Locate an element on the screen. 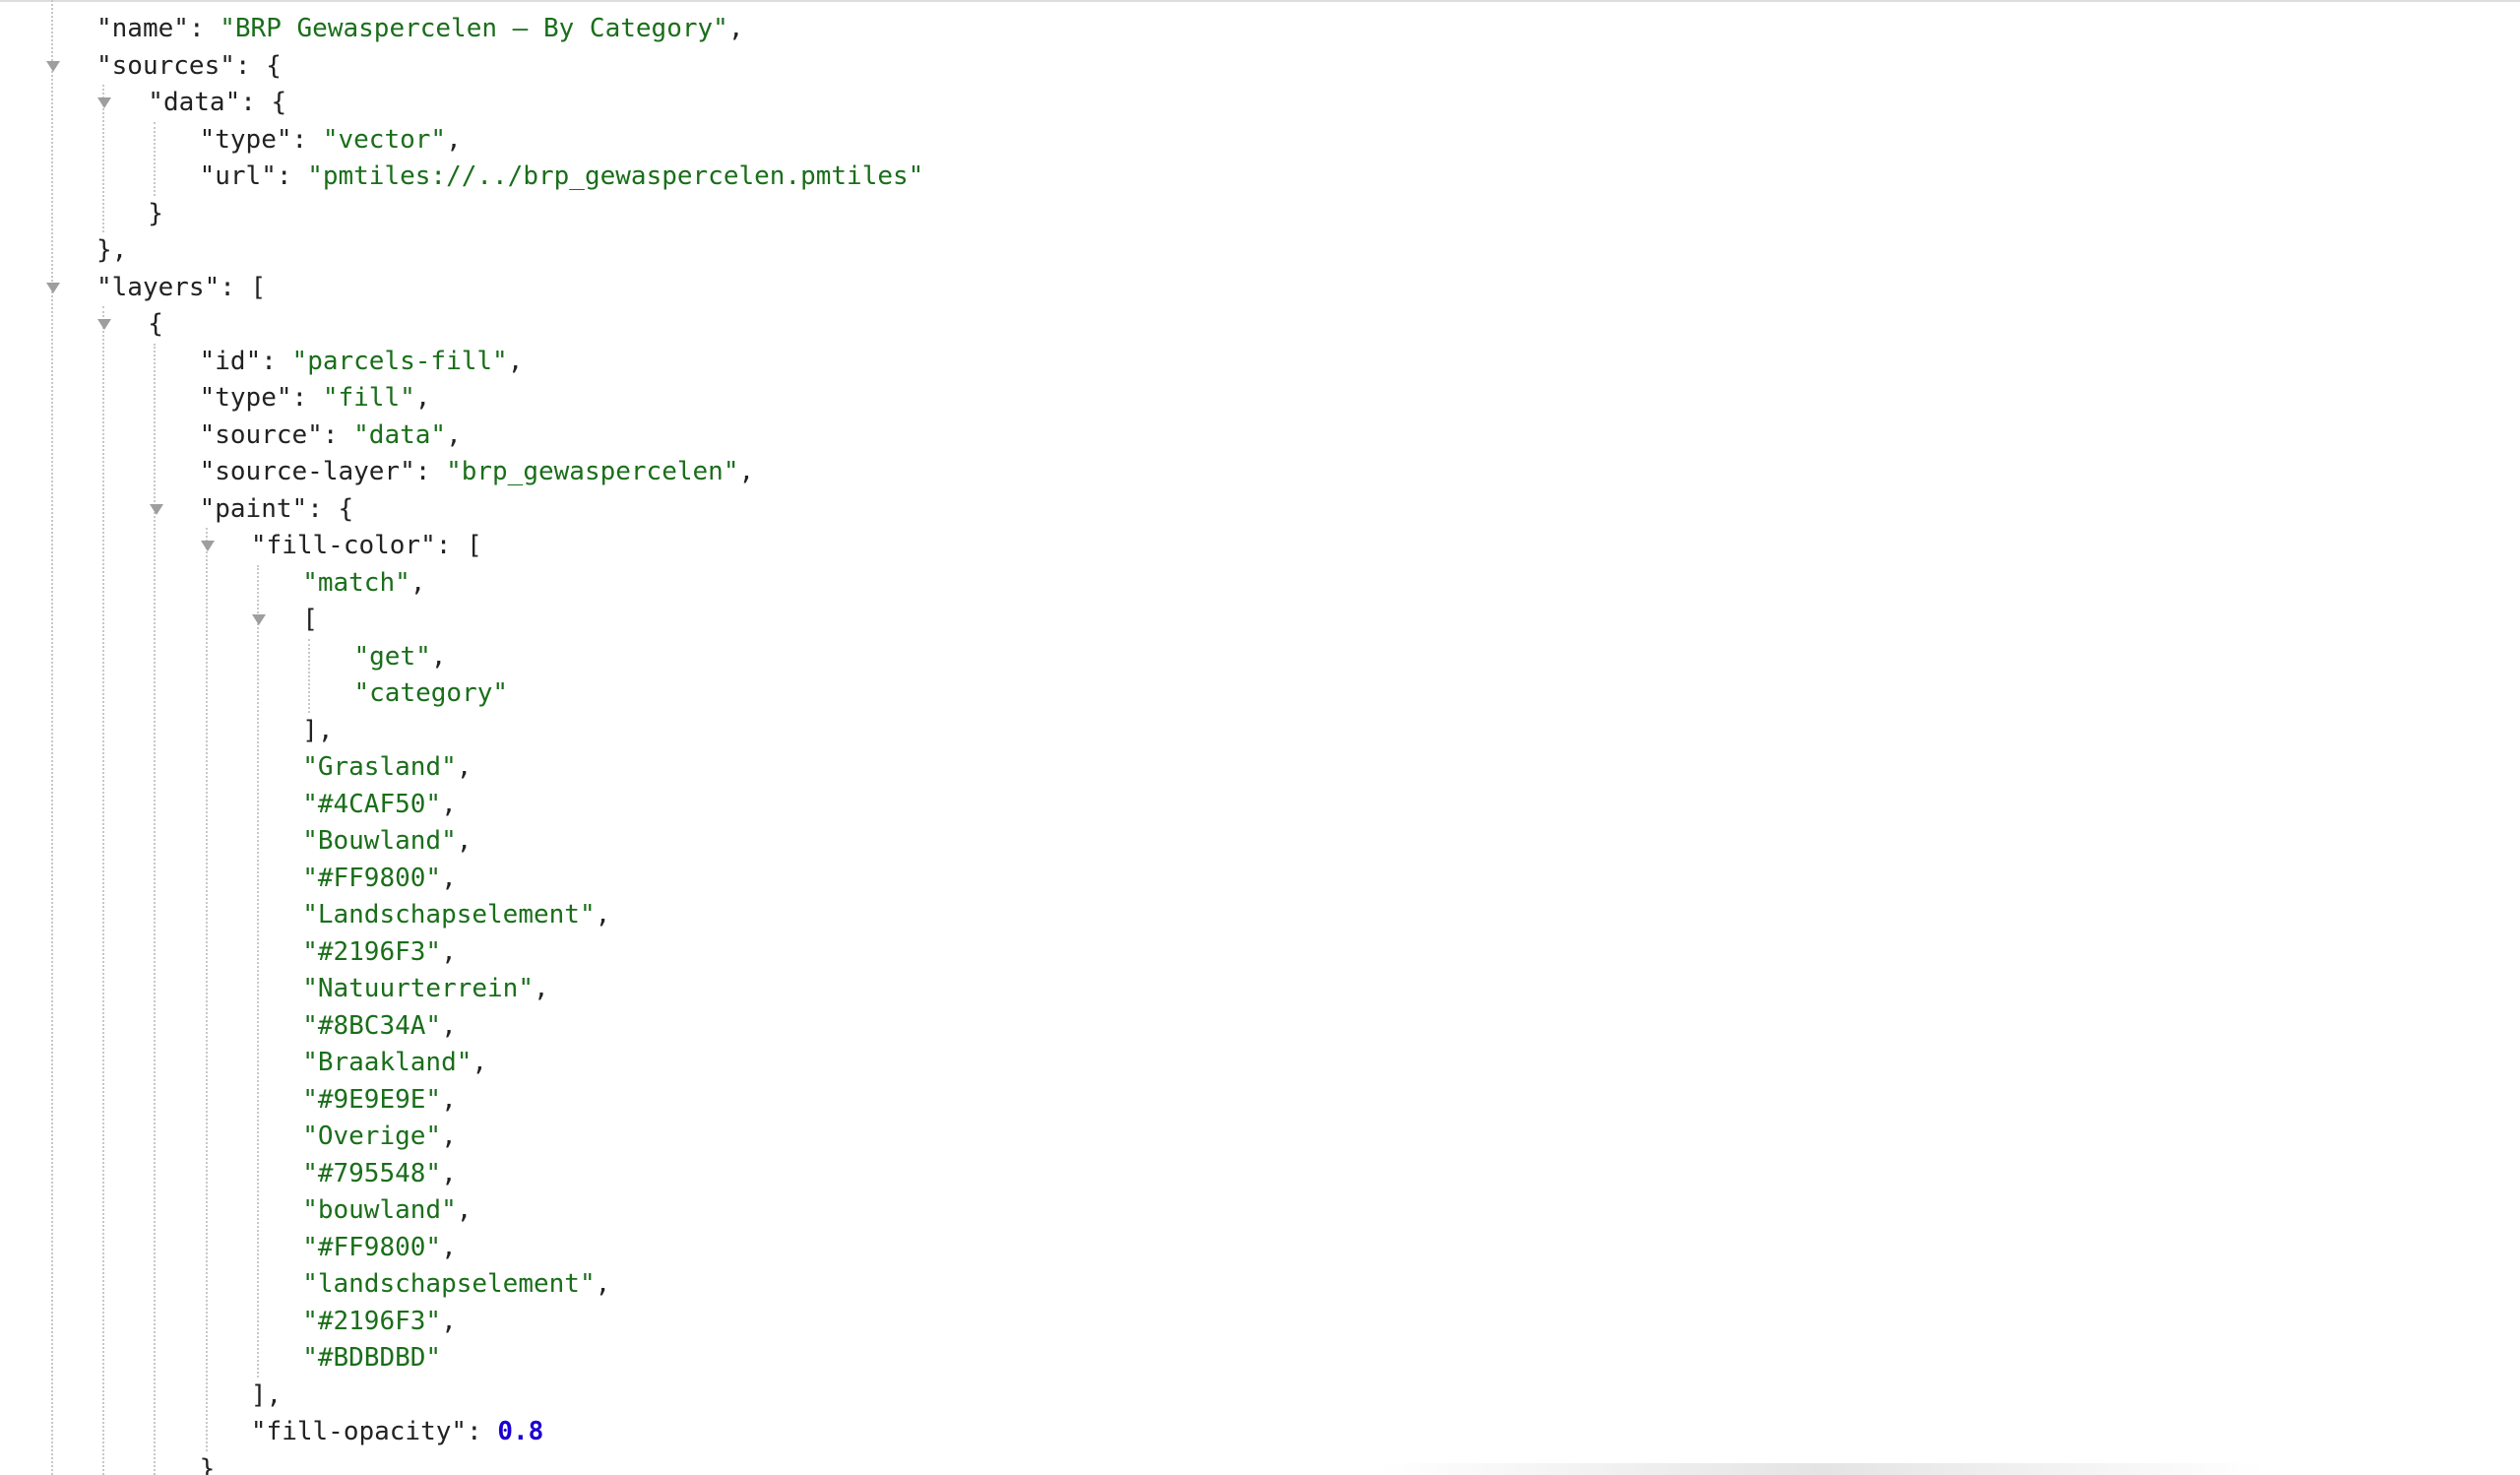 This screenshot has width=2520, height=1475. json-string-value: Grasland is located at coordinates (379, 767).